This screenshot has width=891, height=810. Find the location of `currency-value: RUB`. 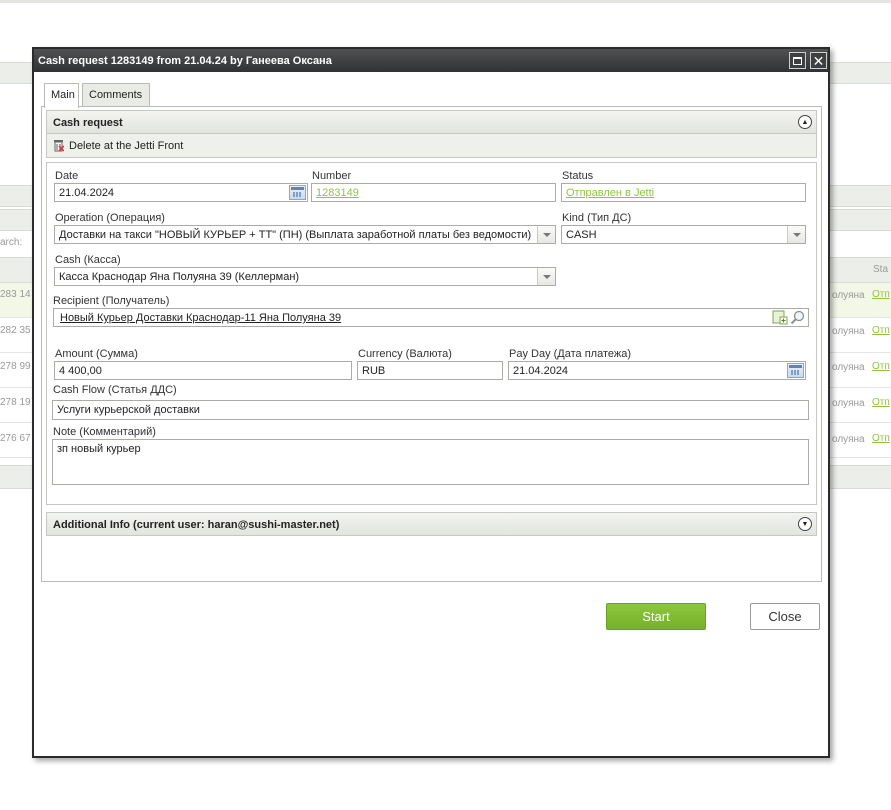

currency-value: RUB is located at coordinates (374, 371).